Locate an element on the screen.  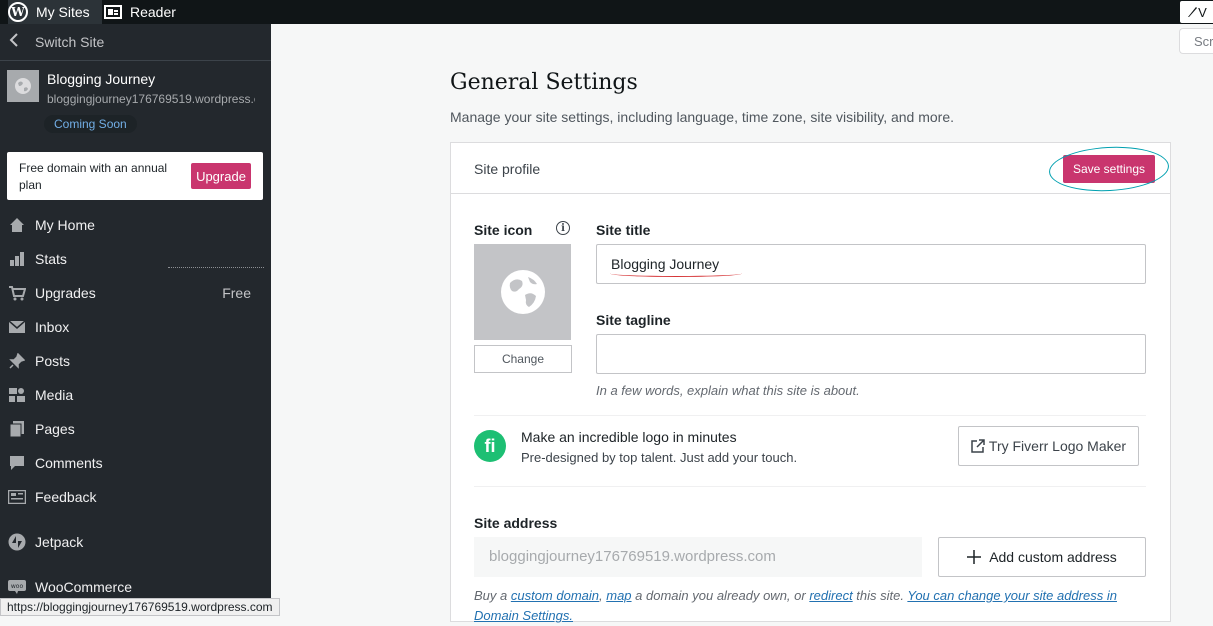
chevron-left-icon is located at coordinates (19, 42).